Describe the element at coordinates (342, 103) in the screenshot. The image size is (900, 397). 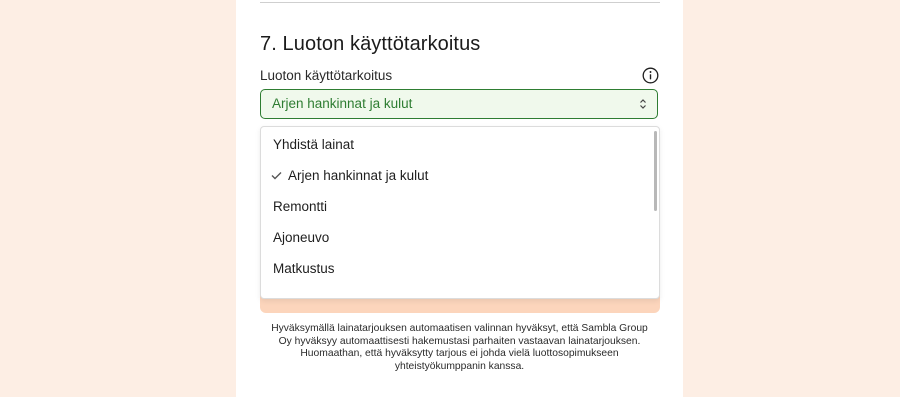
I see `purpose-select-value: Arjen hankinnat ja kulut` at that location.